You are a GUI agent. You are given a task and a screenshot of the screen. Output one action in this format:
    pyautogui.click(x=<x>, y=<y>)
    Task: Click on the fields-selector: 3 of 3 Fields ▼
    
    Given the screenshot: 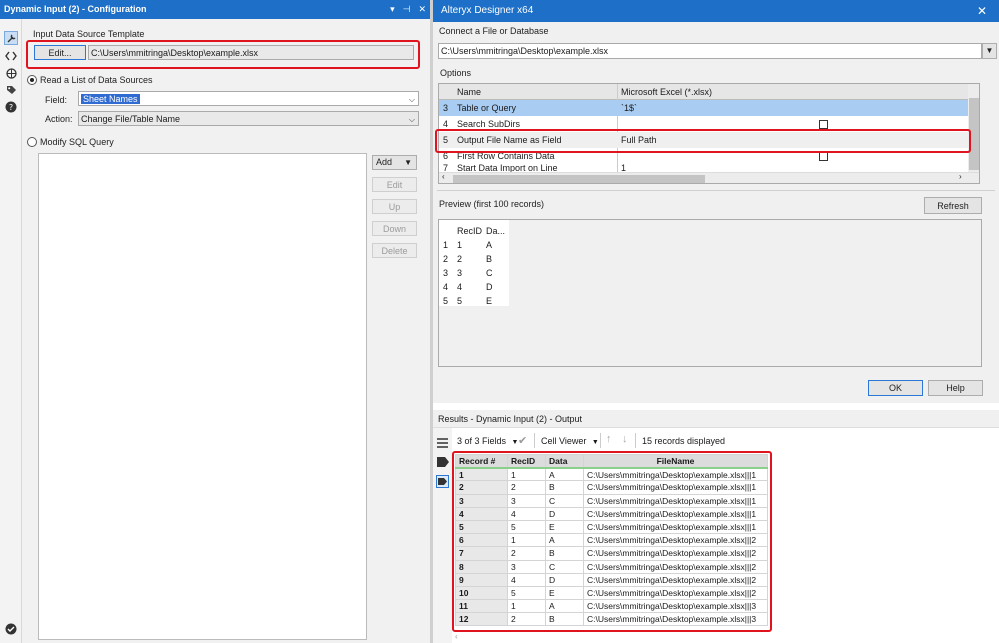 What is the action you would take?
    pyautogui.click(x=487, y=441)
    